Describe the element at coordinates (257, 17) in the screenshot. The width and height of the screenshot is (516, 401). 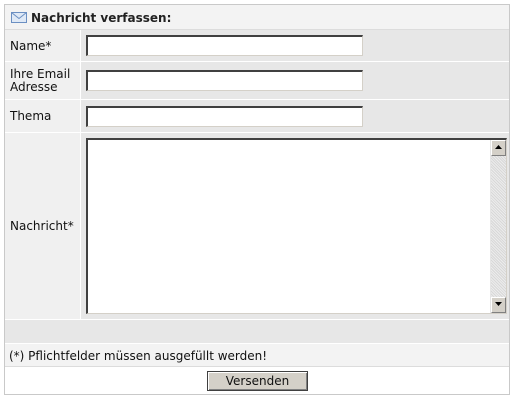
I see `form-header: Nachricht verfassen:` at that location.